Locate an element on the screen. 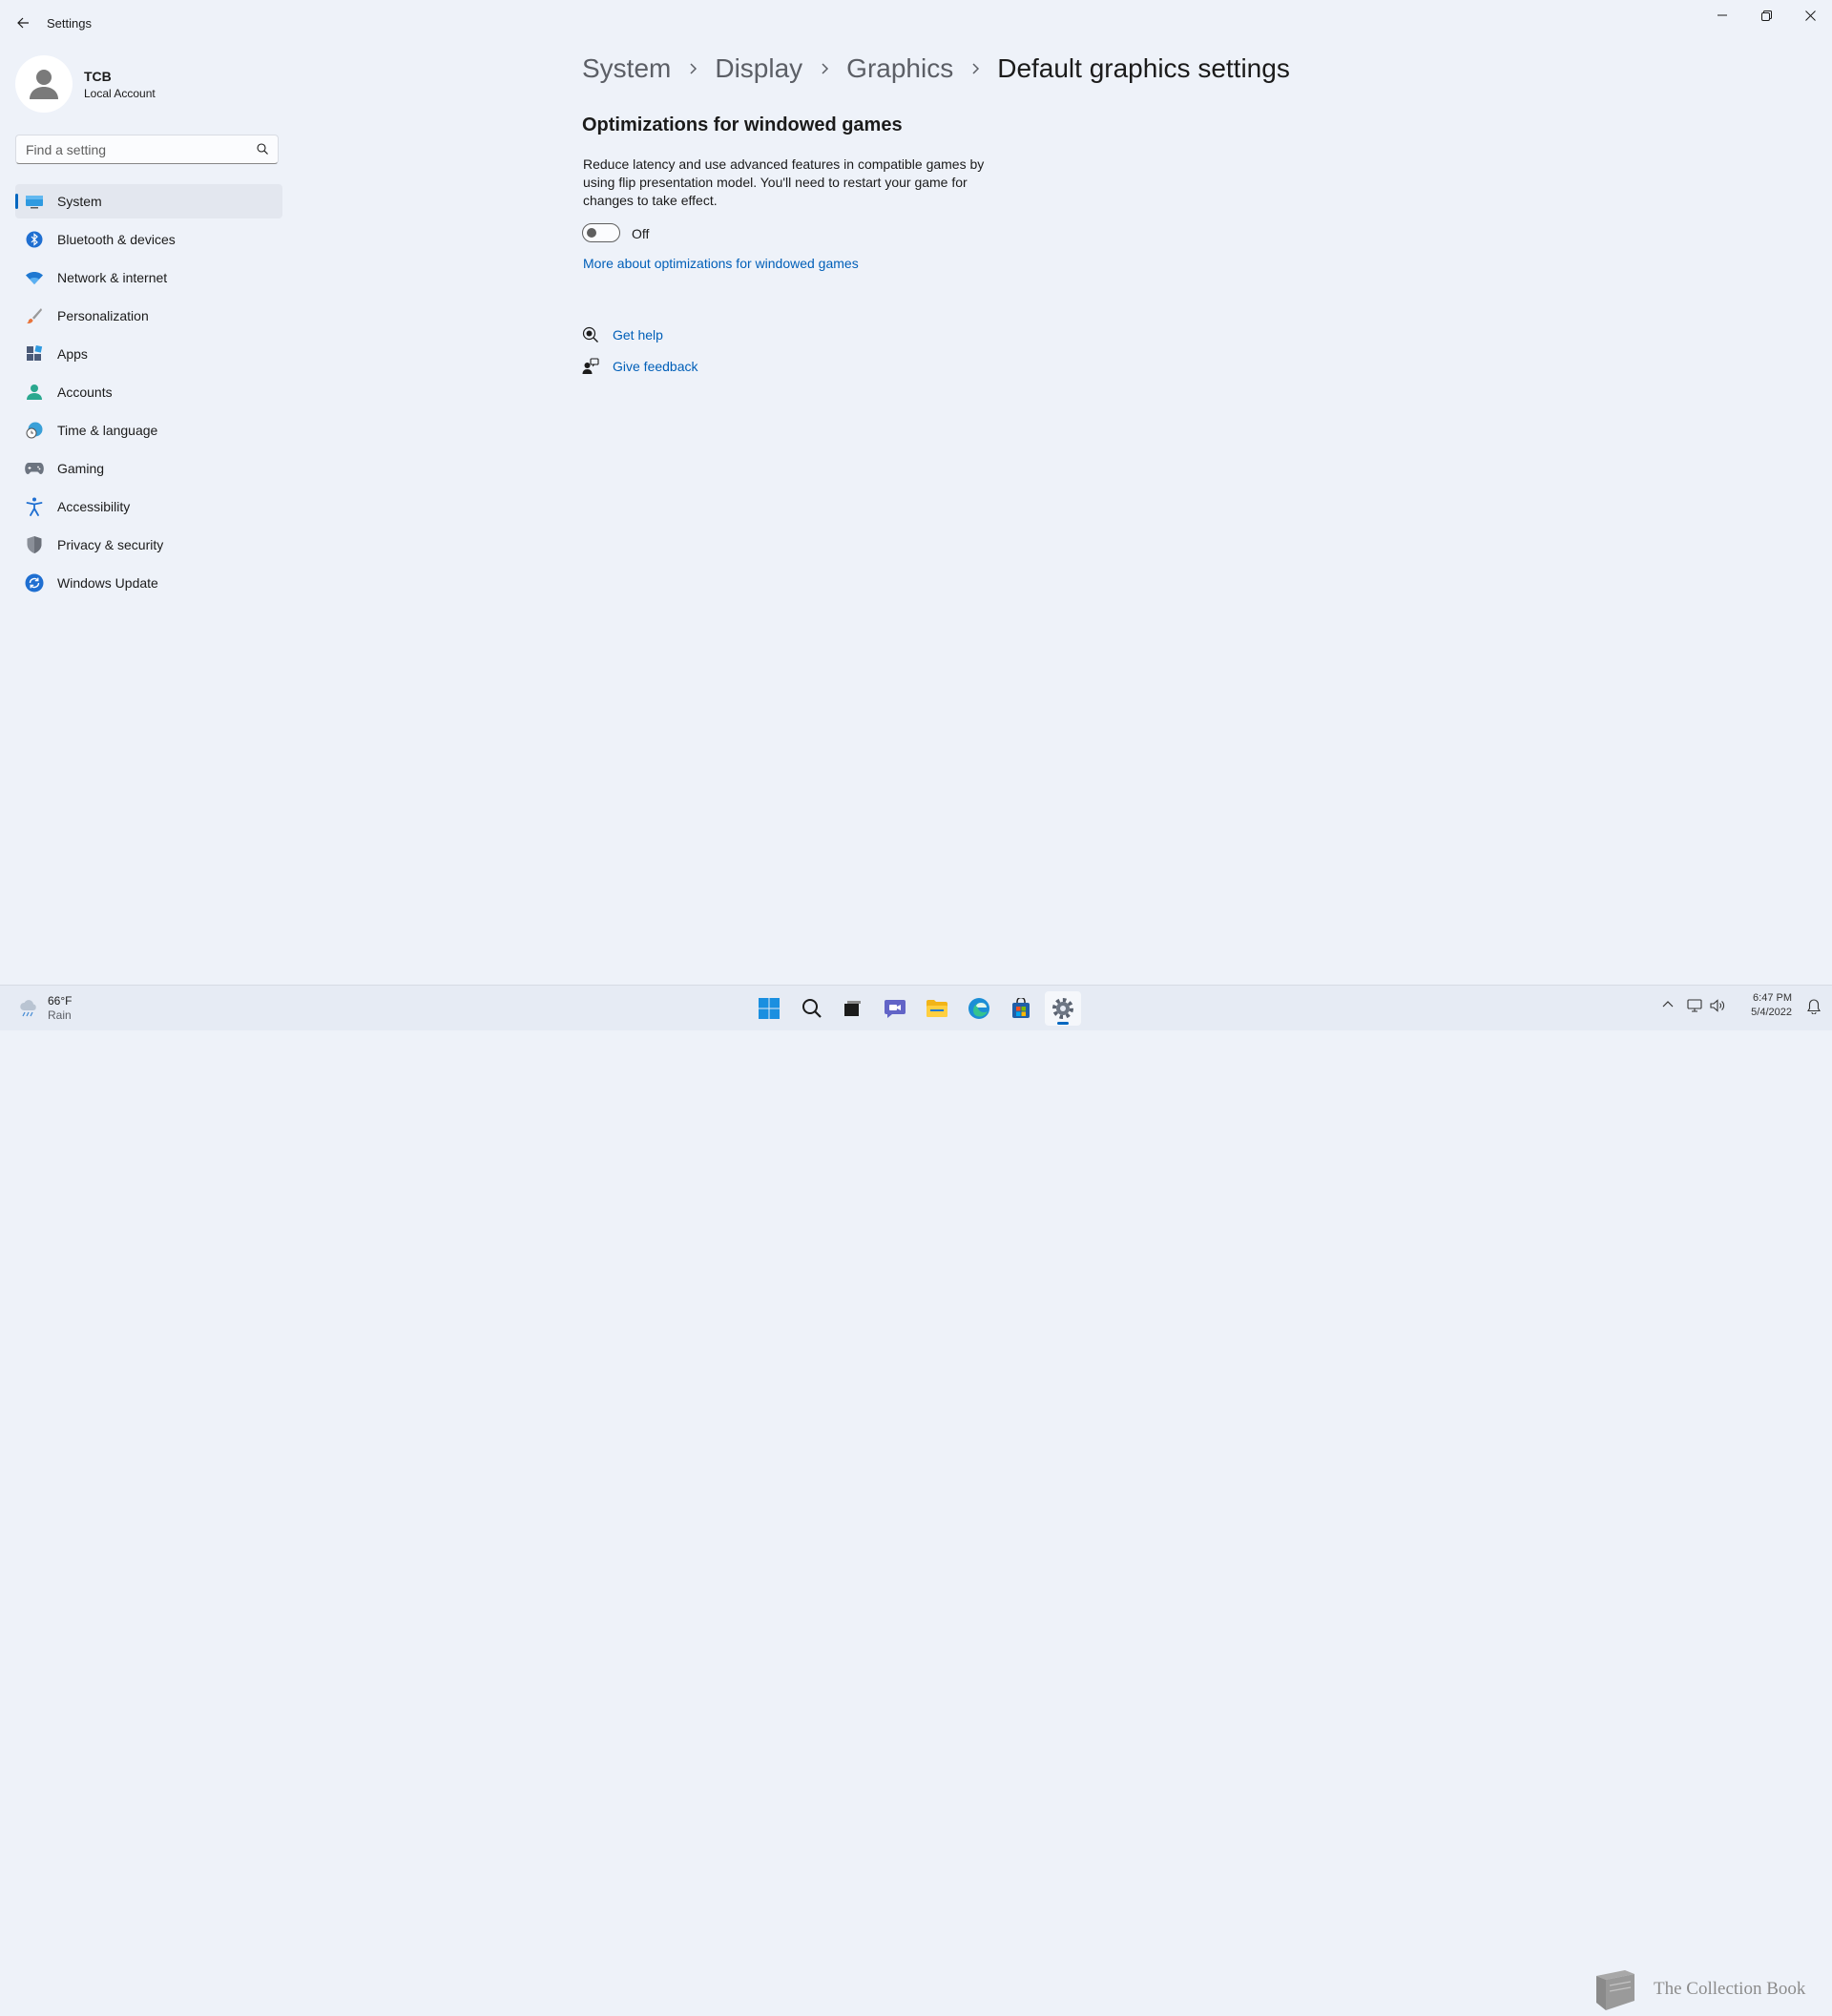 This screenshot has width=1832, height=2016. shield-icon is located at coordinates (35, 544).